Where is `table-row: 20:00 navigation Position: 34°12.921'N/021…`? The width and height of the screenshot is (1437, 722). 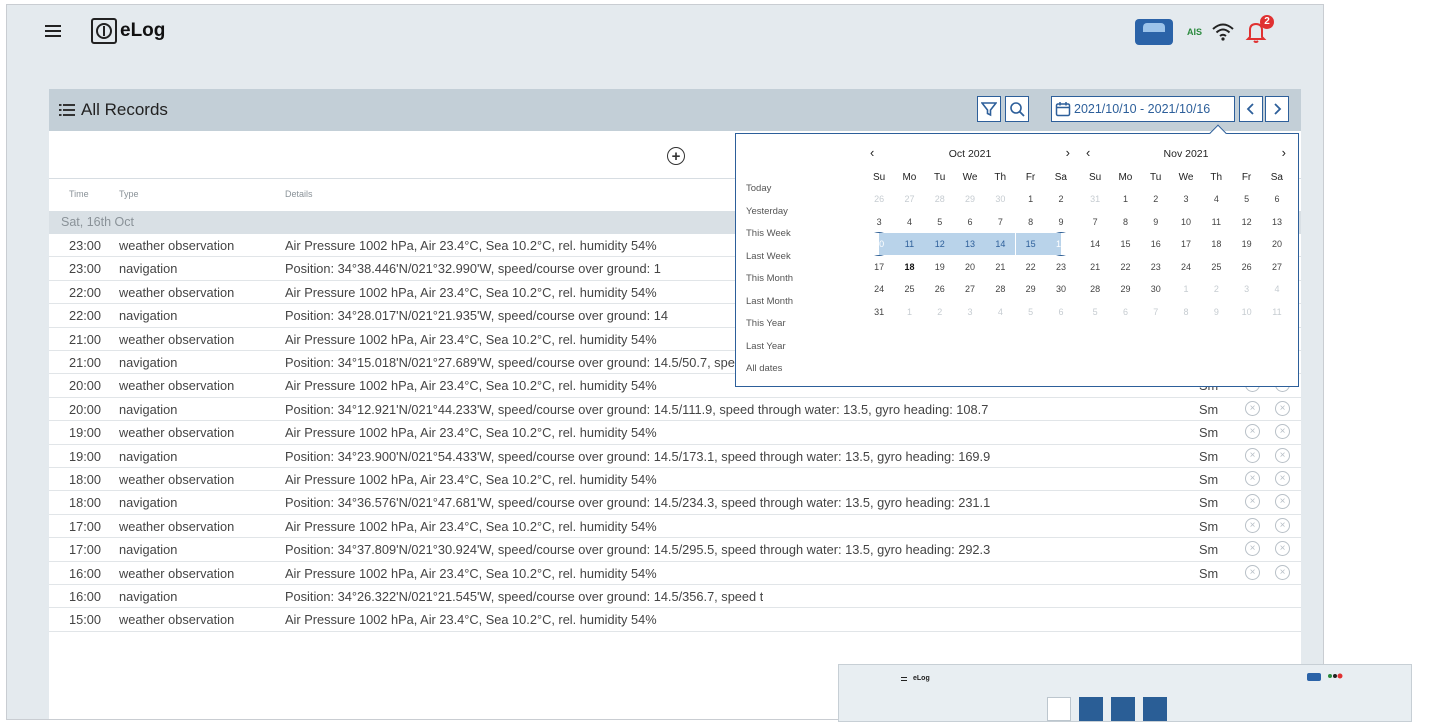 table-row: 20:00 navigation Position: 34°12.921'N/021… is located at coordinates (675, 410).